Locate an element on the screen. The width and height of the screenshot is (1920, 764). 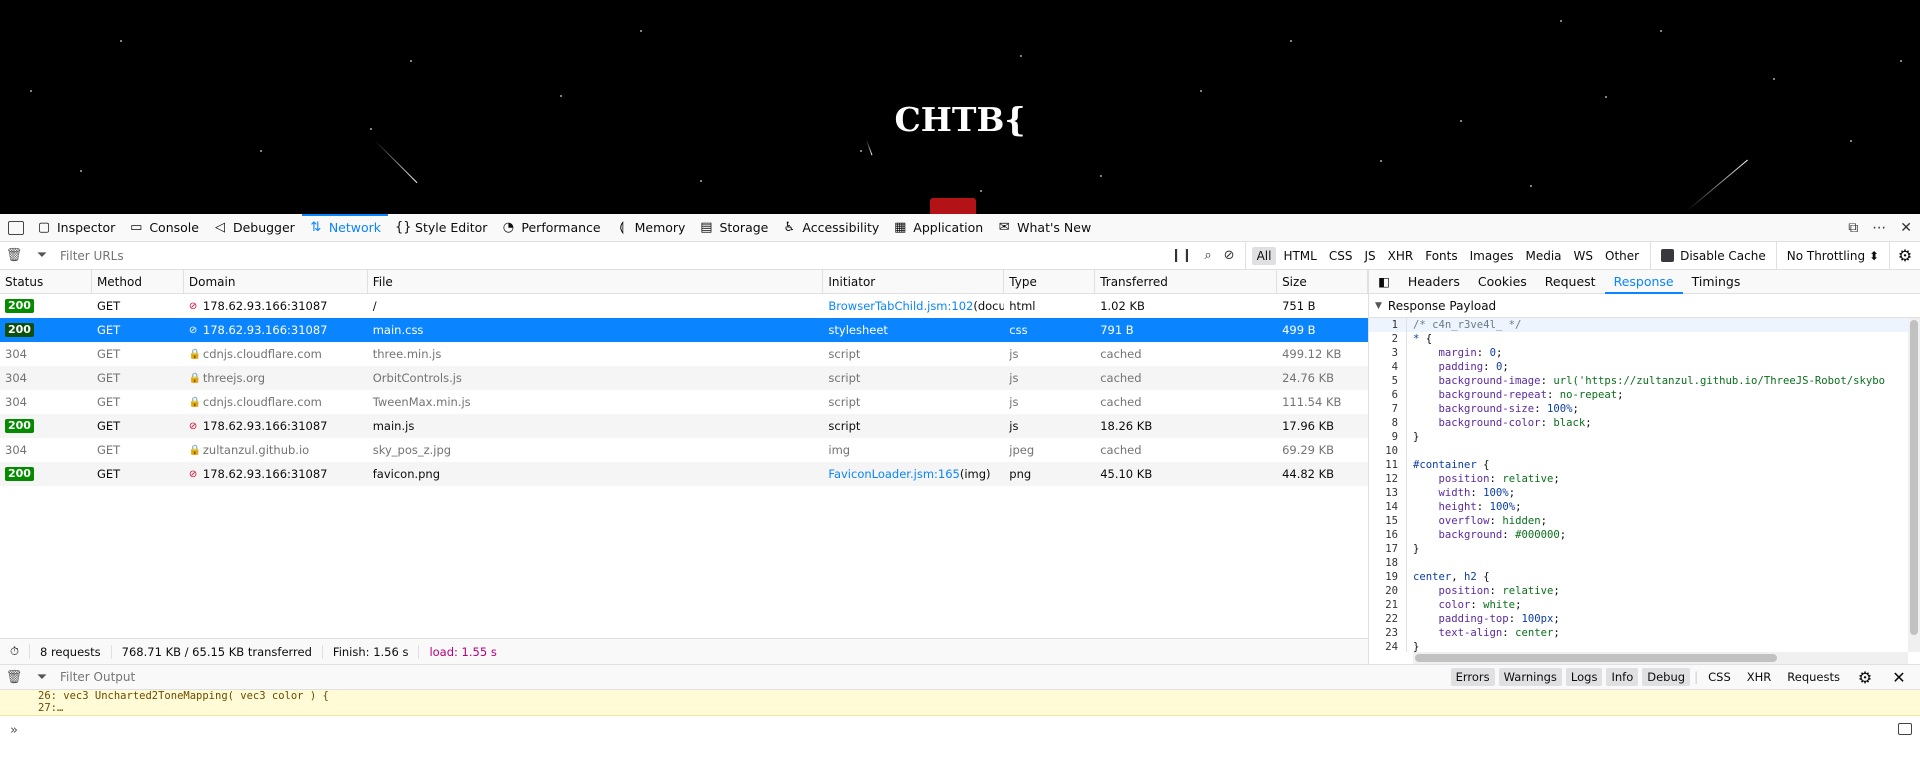
tab-console: ▭ Console is located at coordinates (164, 228).